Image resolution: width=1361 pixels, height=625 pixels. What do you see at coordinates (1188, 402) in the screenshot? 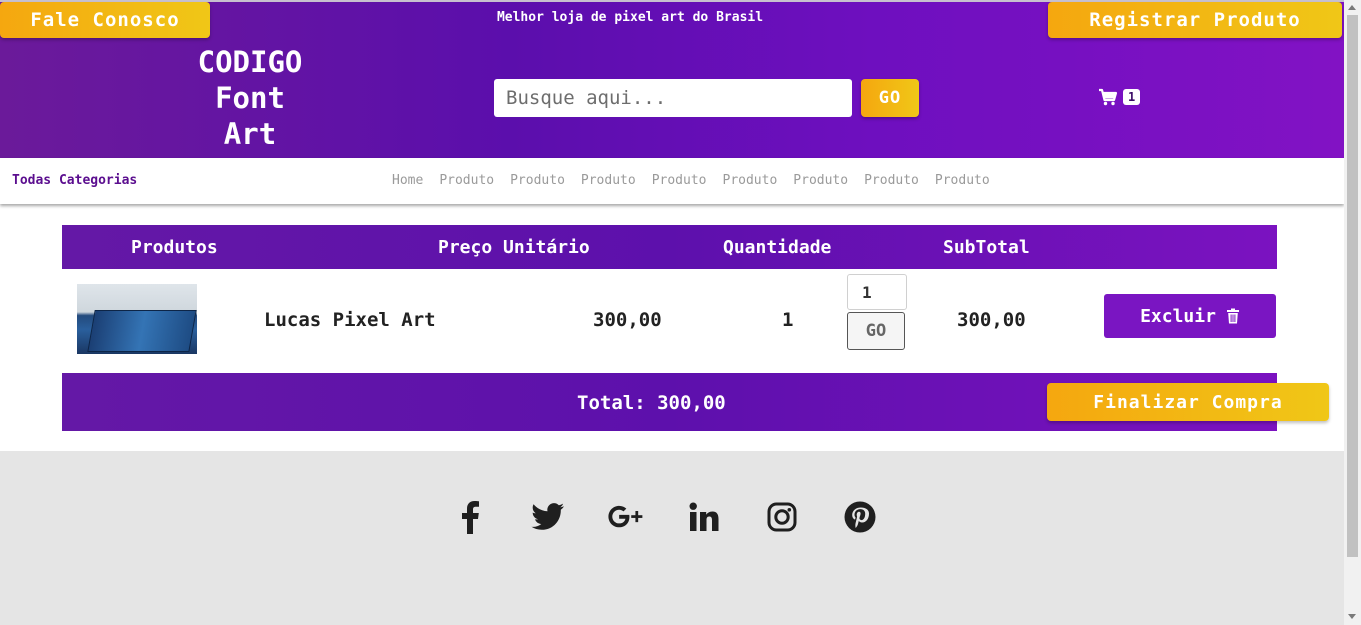
I see `checkout-button: Finalizar Compra` at bounding box center [1188, 402].